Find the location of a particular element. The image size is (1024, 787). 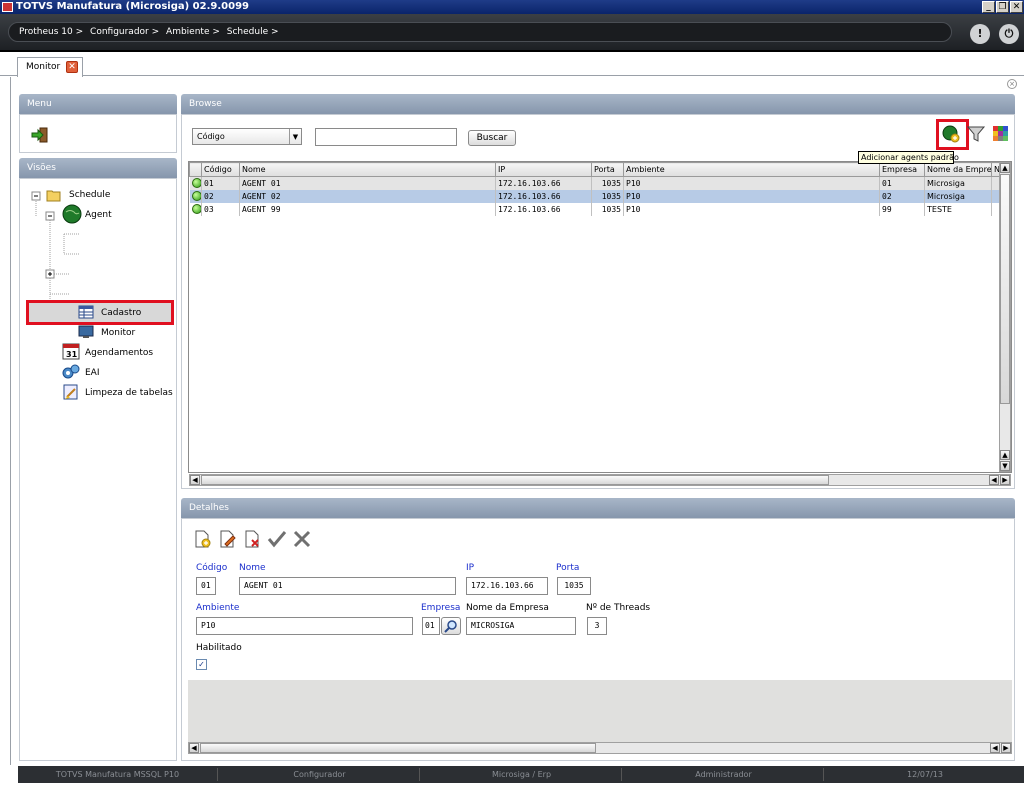

grid-horizontal-scrollbar: ◀ ◀ ▶ is located at coordinates (600, 480).